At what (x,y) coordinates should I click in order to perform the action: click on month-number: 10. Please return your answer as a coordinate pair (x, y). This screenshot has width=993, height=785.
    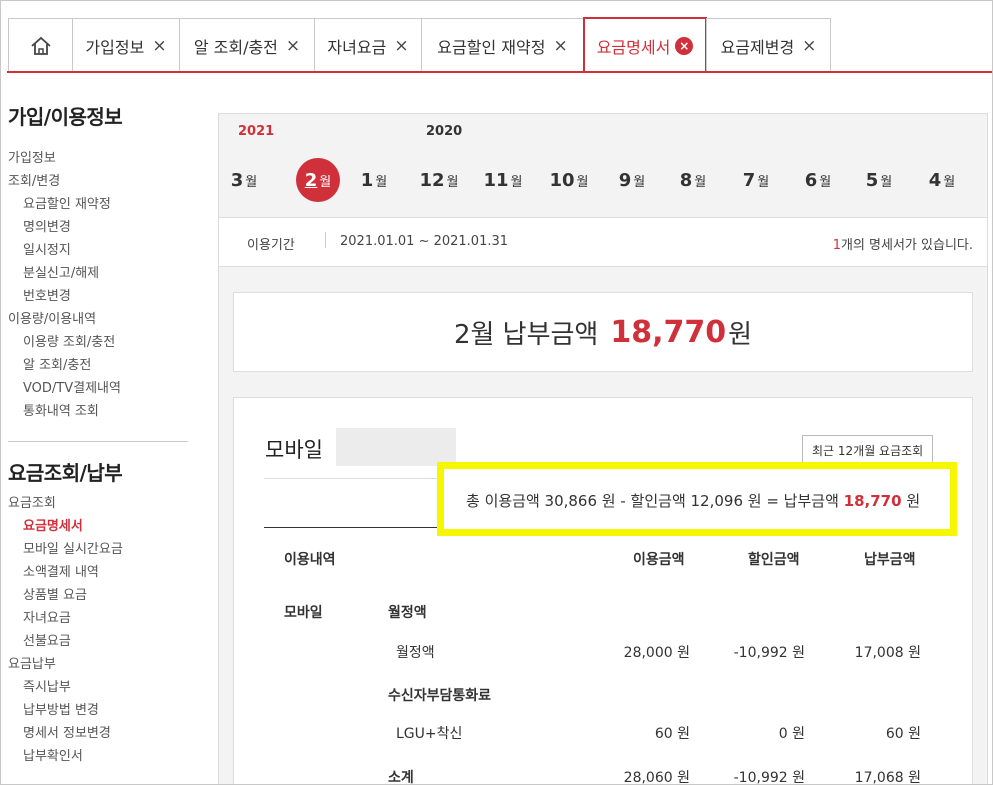
    Looking at the image, I should click on (562, 180).